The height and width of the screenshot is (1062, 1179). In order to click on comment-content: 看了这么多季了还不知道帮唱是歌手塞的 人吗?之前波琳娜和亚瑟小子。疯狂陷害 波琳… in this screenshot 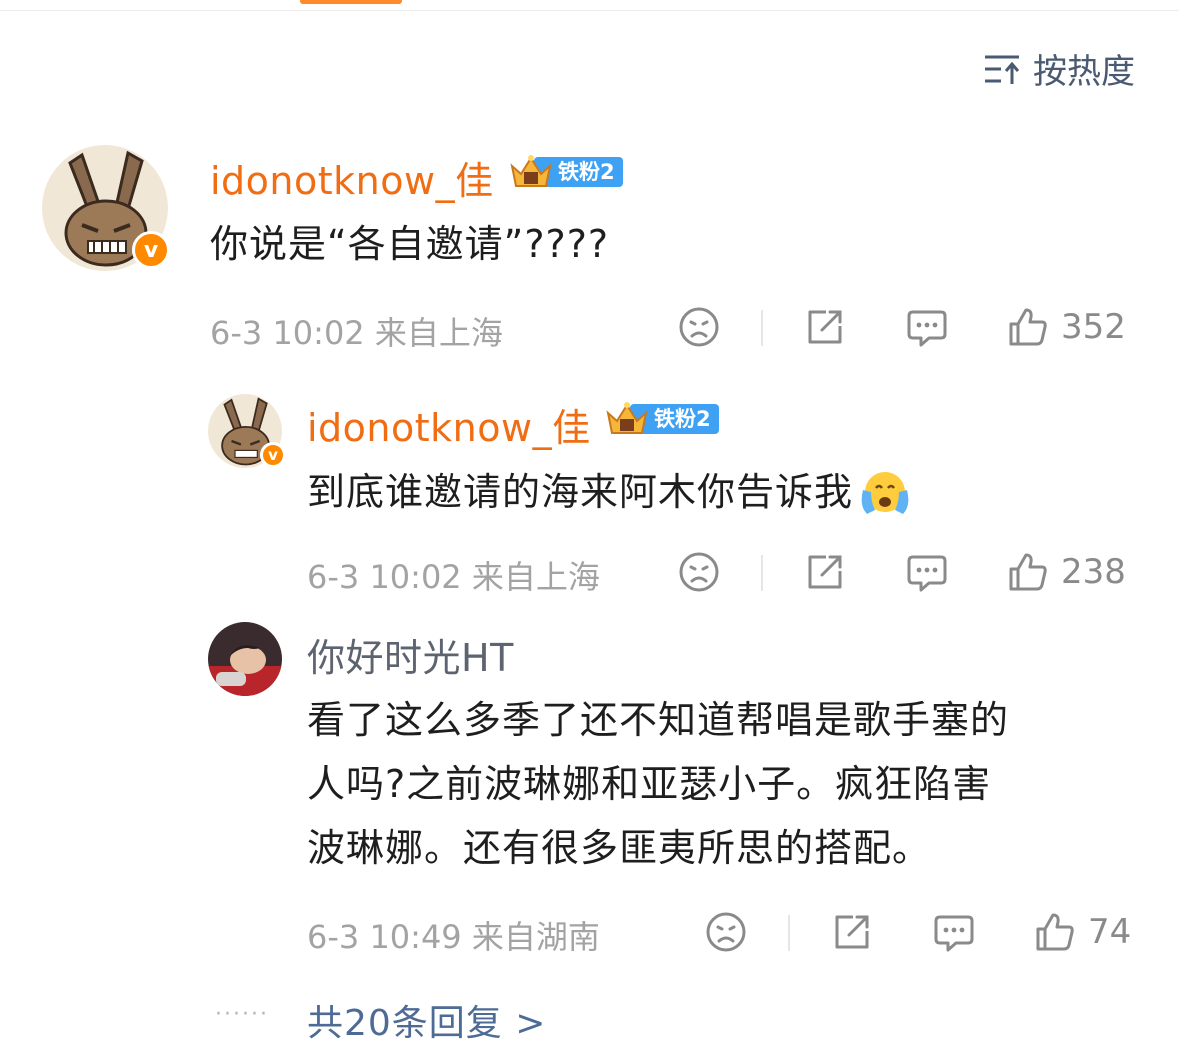, I will do `click(658, 784)`.